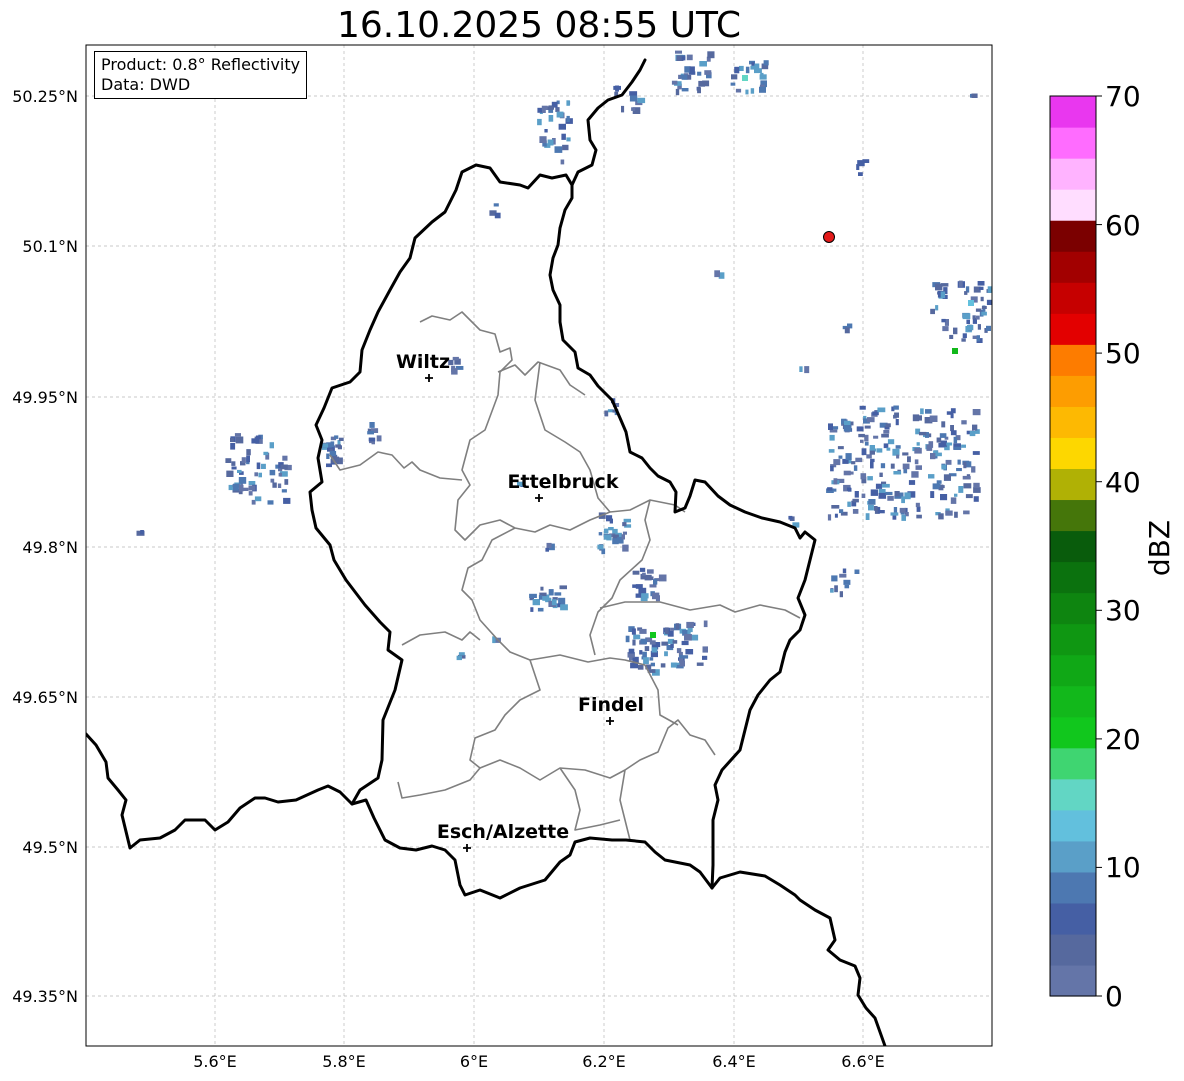 The height and width of the screenshot is (1081, 1184). Describe the element at coordinates (604, 1061) in the screenshot. I see `lon-label: 6.2°E` at that location.